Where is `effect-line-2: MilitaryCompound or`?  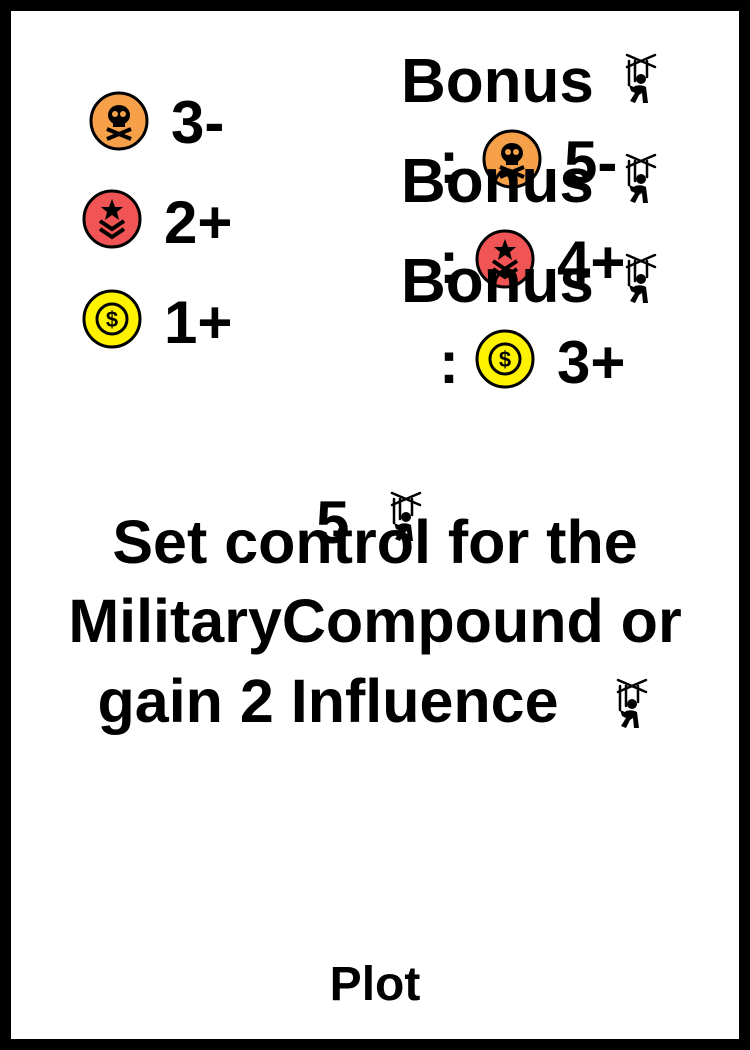
effect-line-2: MilitaryCompound or is located at coordinates (375, 621).